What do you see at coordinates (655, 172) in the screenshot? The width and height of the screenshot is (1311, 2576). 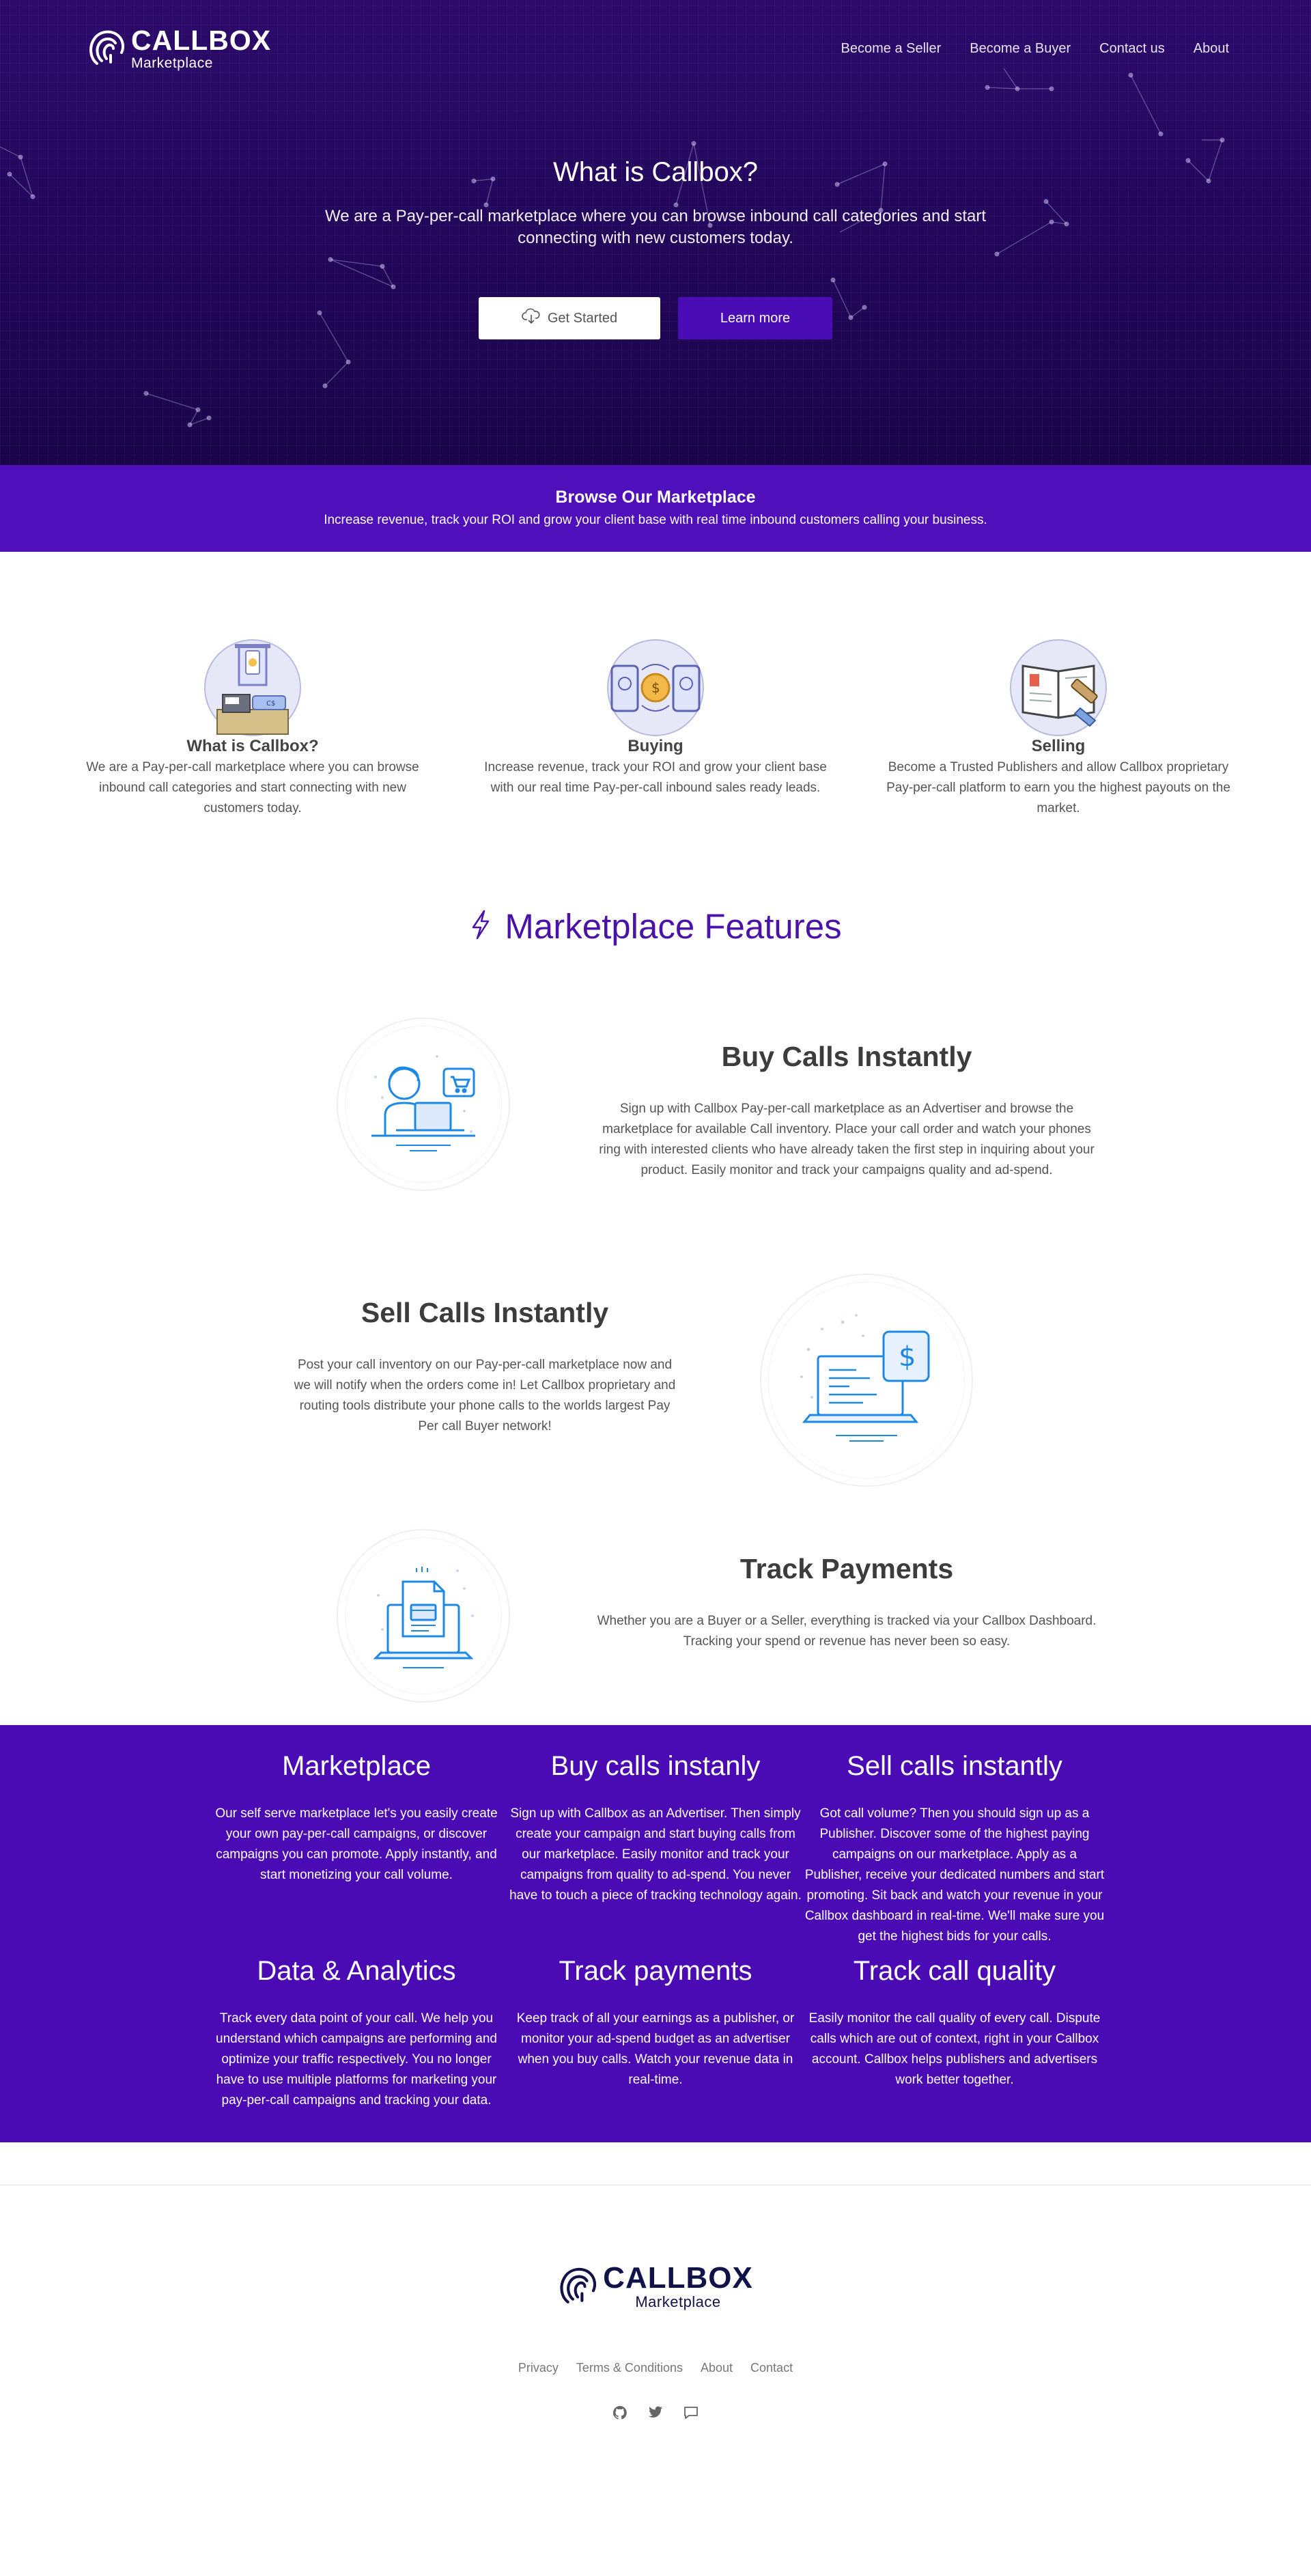 I see `hero-title: What is Callbox?` at bounding box center [655, 172].